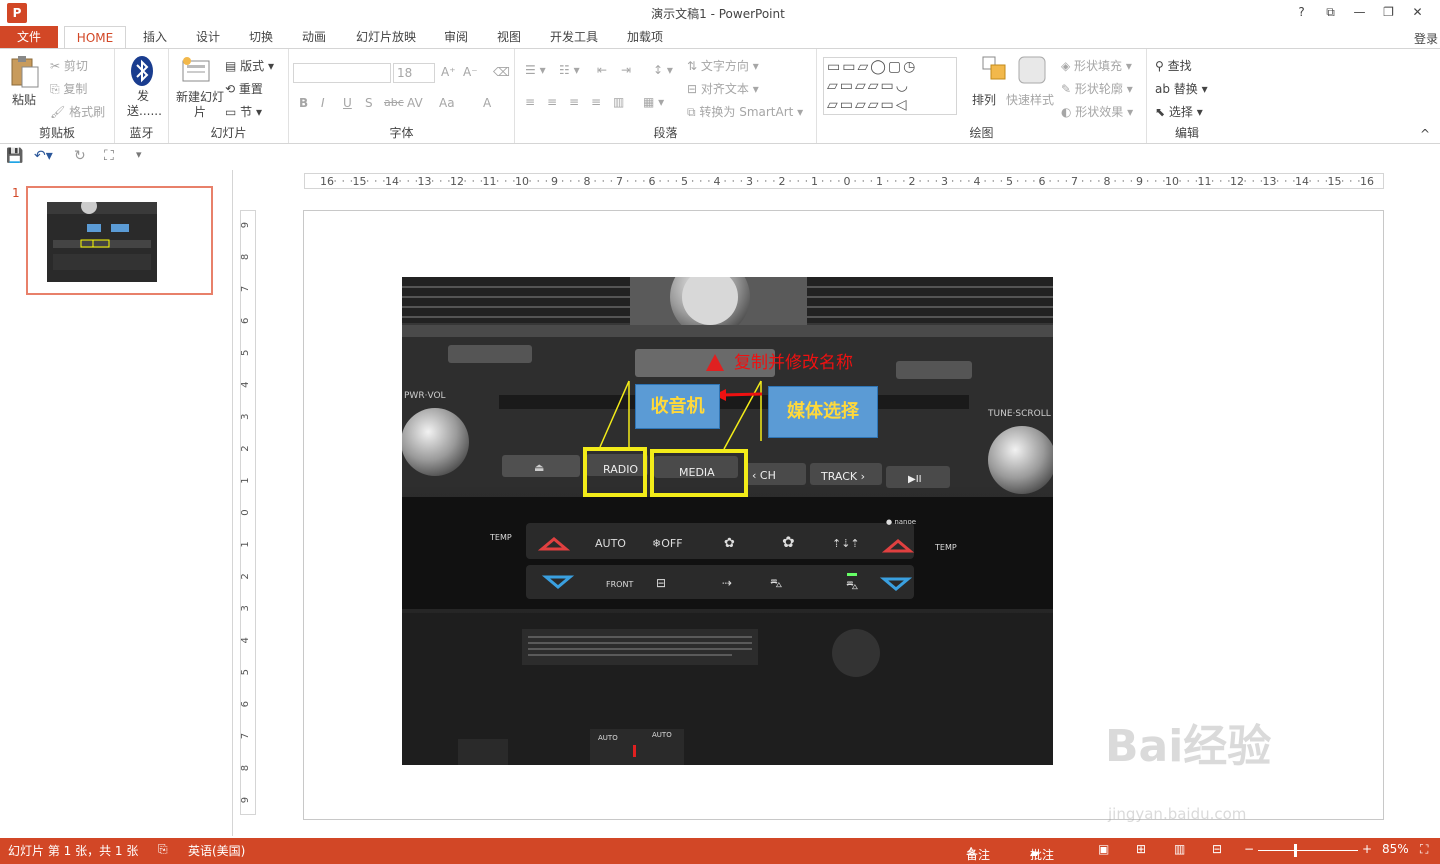  Describe the element at coordinates (1424, 849) in the screenshot. I see `fit-slide-icon: ⛶` at that location.